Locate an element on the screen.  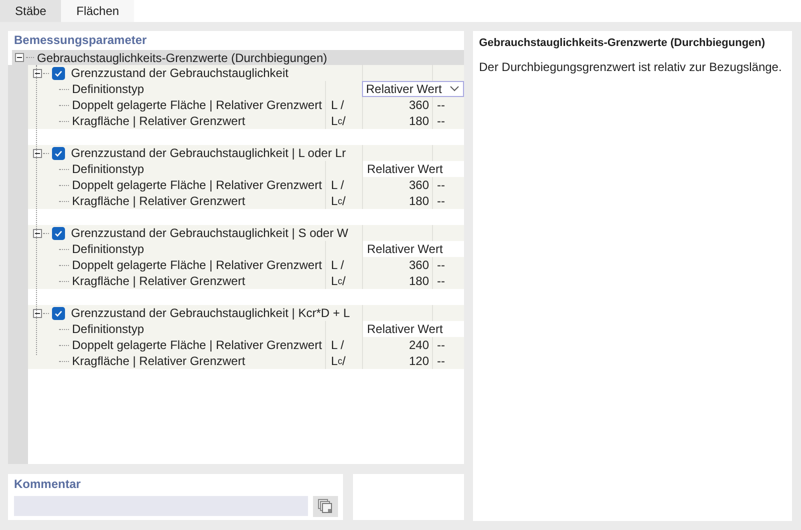
comment-field is located at coordinates (161, 506).